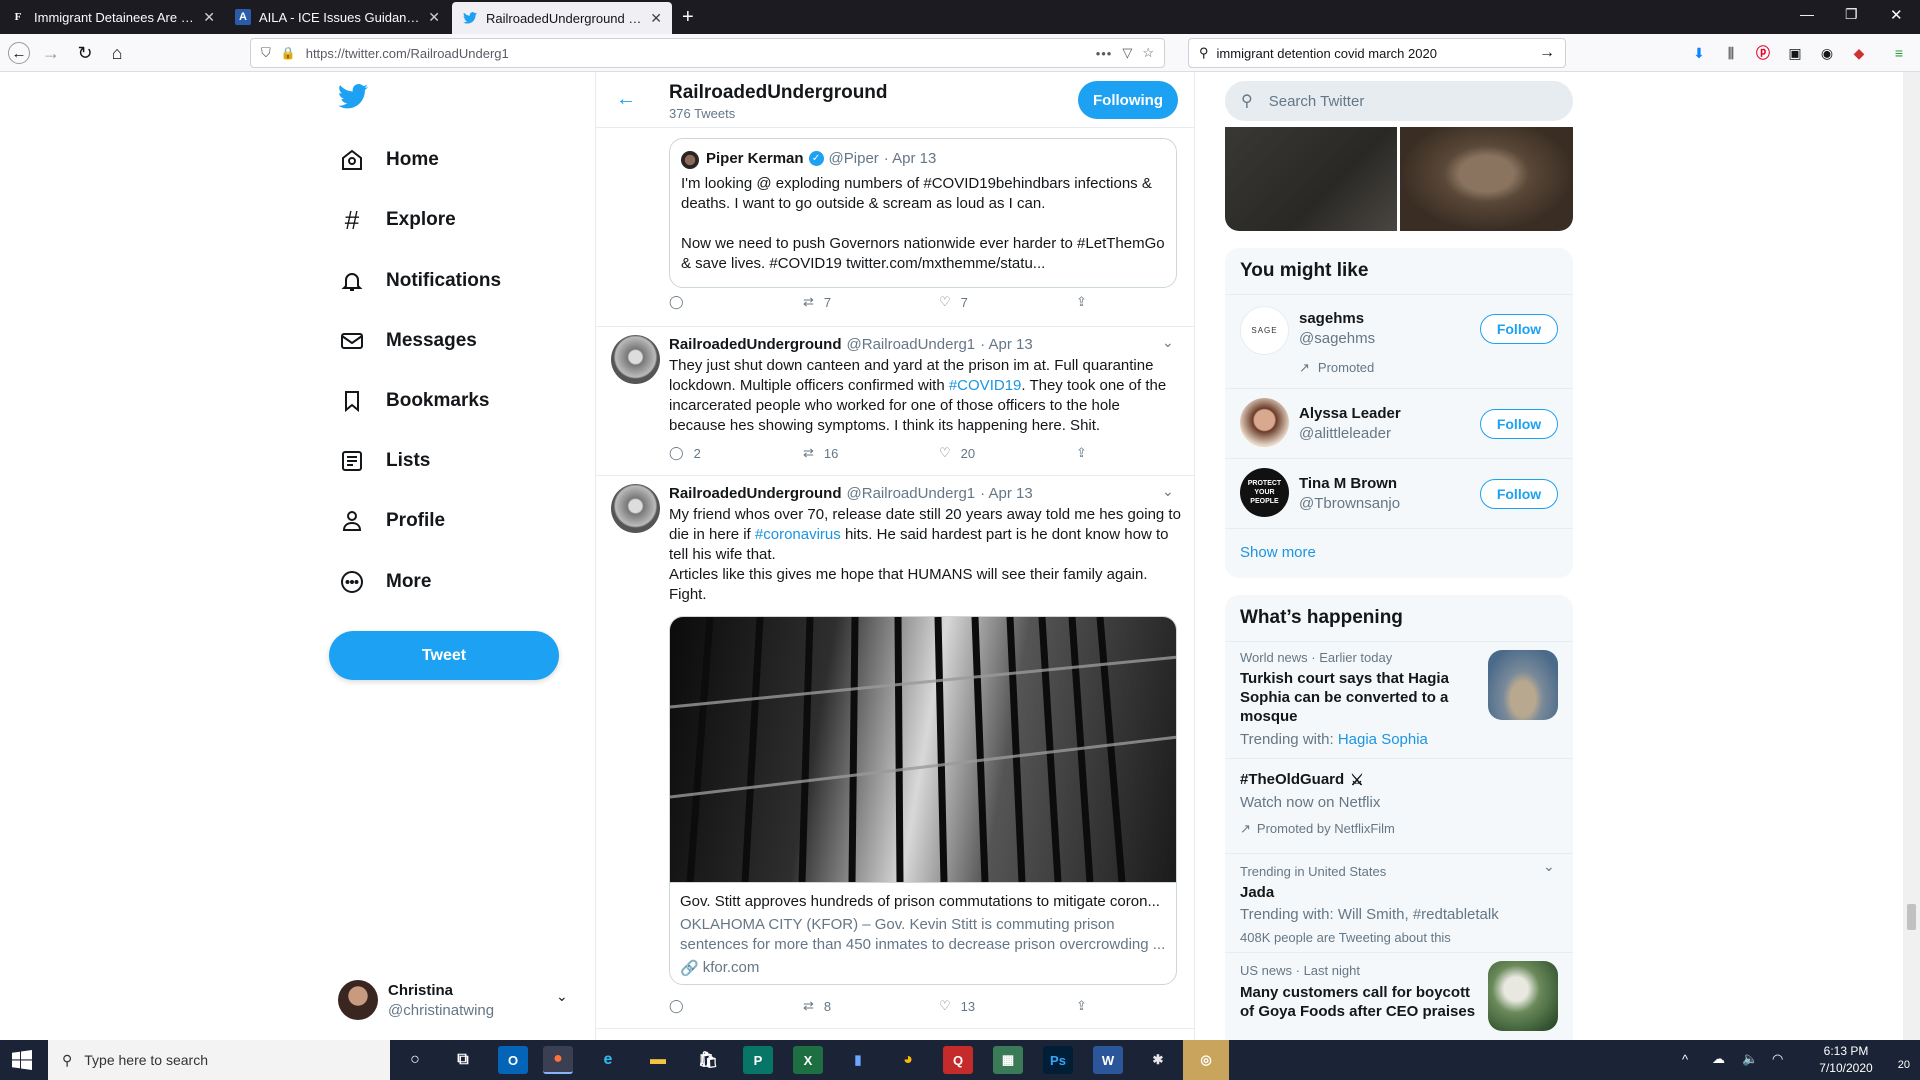  Describe the element at coordinates (1898, 1060) in the screenshot. I see `notification-center-icon: 20` at that location.